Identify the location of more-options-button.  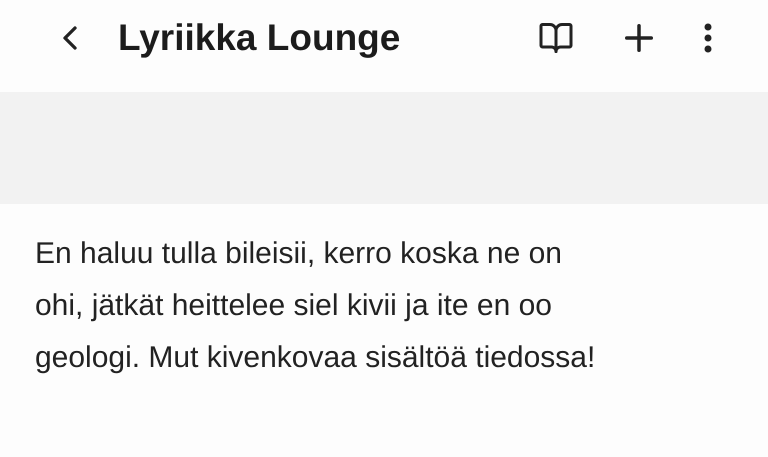
(708, 38).